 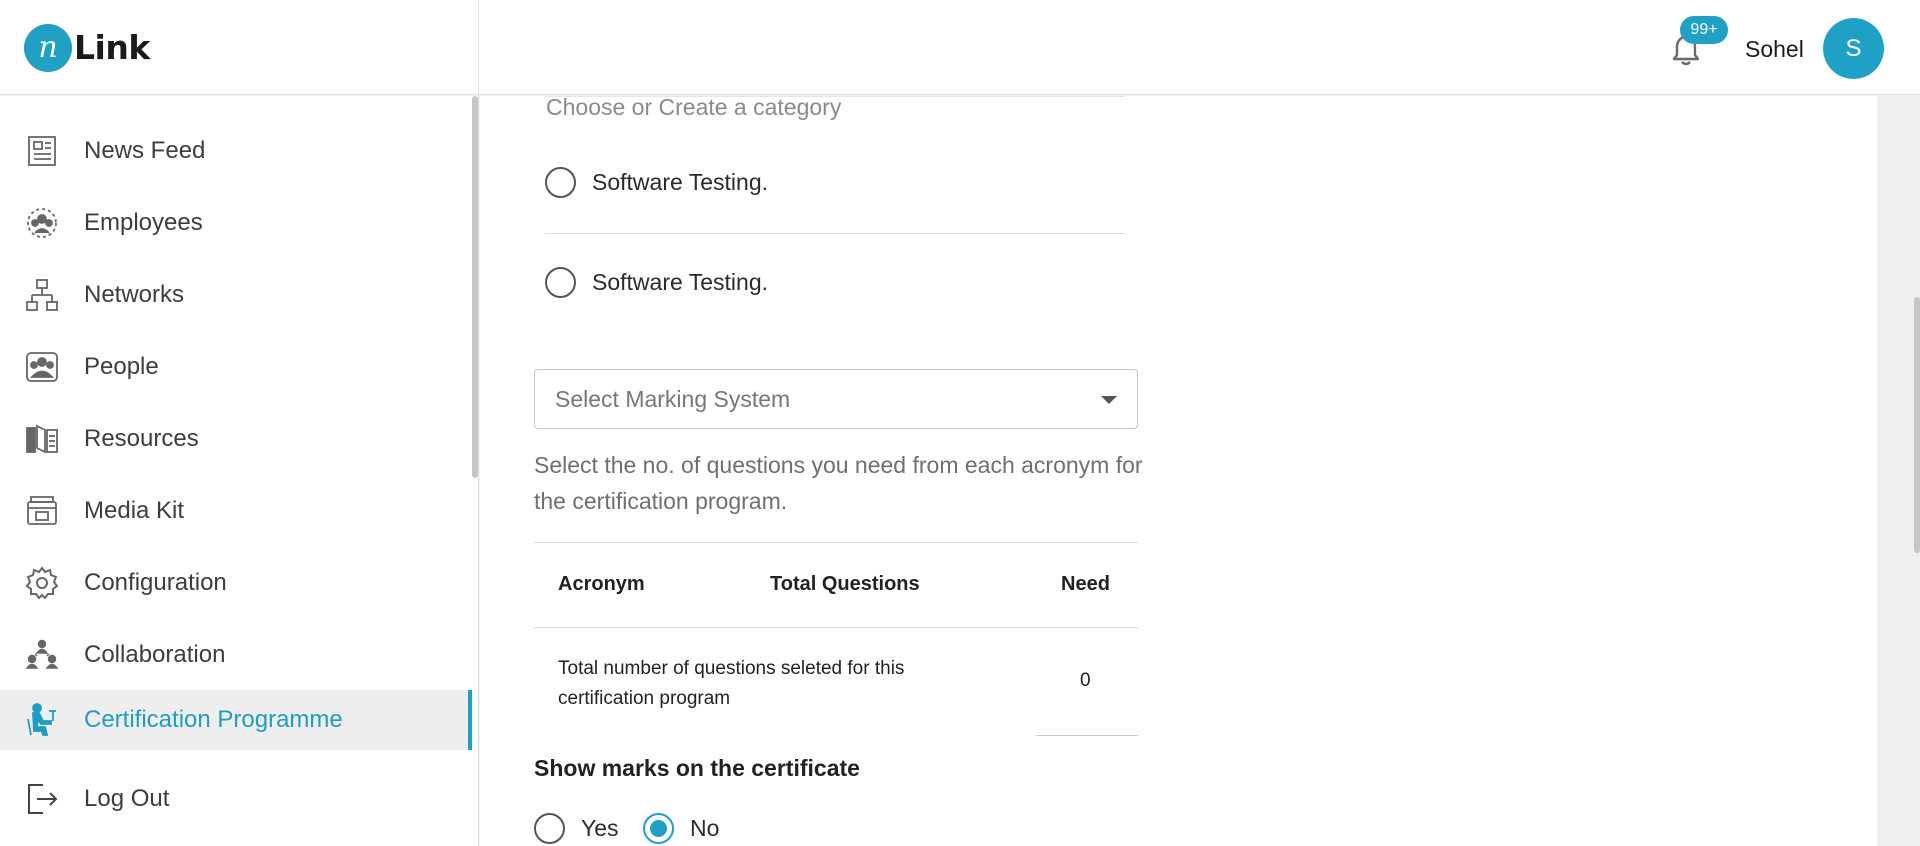 What do you see at coordinates (236, 583) in the screenshot?
I see `sidebar-item-configuration: Configuration` at bounding box center [236, 583].